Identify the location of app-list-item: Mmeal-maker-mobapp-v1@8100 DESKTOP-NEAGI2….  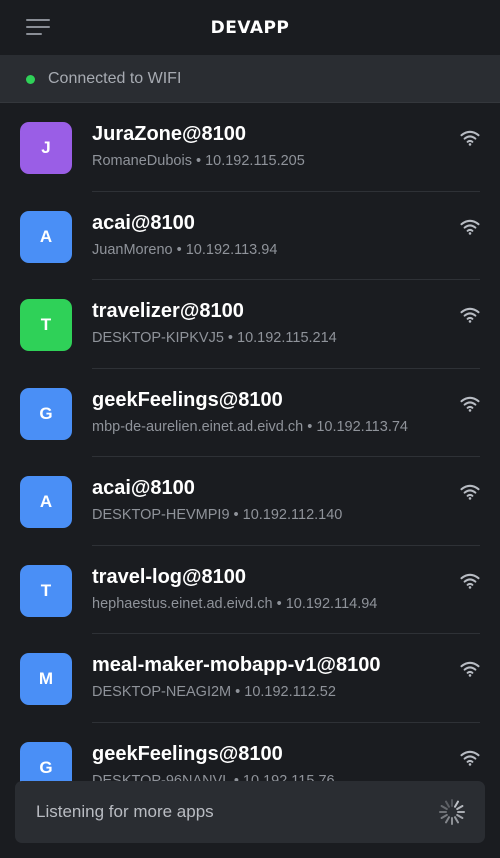
(250, 678).